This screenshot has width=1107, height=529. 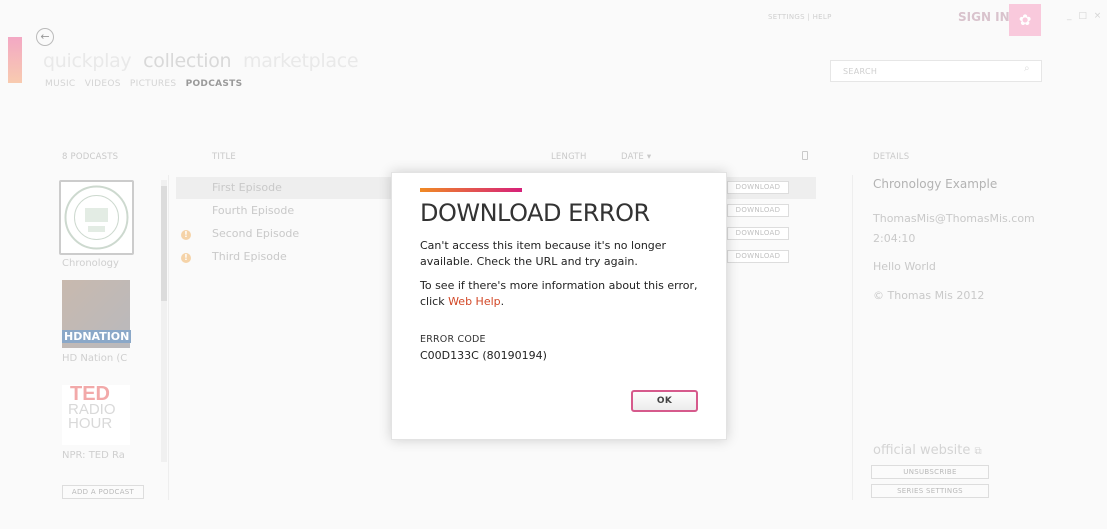 What do you see at coordinates (930, 491) in the screenshot?
I see `series-settings-button: SERIES SETTINGS` at bounding box center [930, 491].